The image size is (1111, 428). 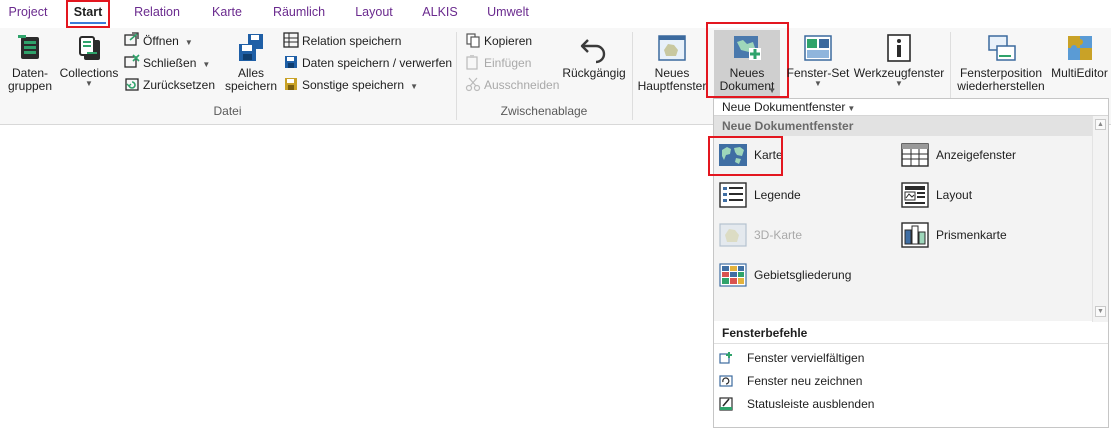 What do you see at coordinates (765, 333) in the screenshot?
I see `fensterbefehle-header: Fensterbefehle` at bounding box center [765, 333].